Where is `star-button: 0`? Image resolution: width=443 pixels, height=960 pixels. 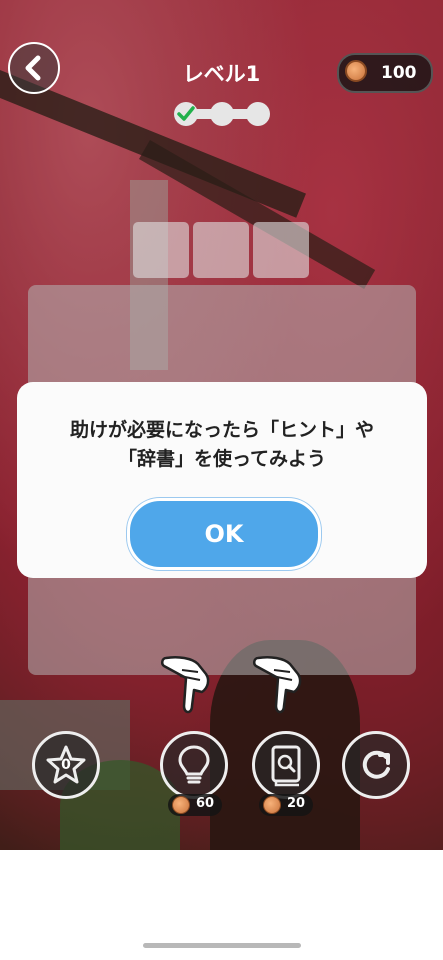 star-button: 0 is located at coordinates (66, 765).